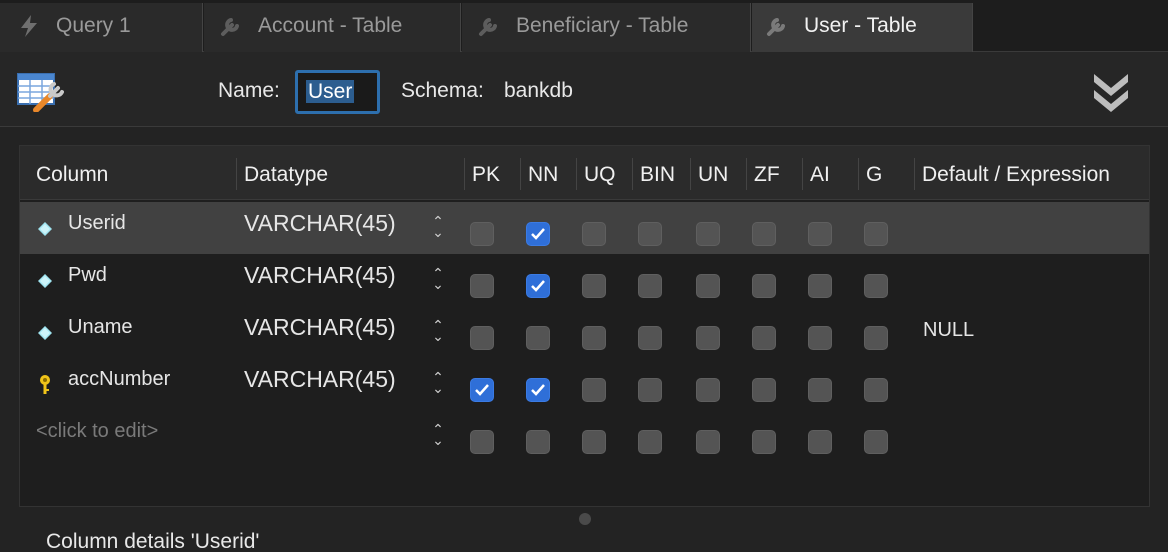 The width and height of the screenshot is (1168, 552). I want to click on column-default: NULL, so click(948, 330).